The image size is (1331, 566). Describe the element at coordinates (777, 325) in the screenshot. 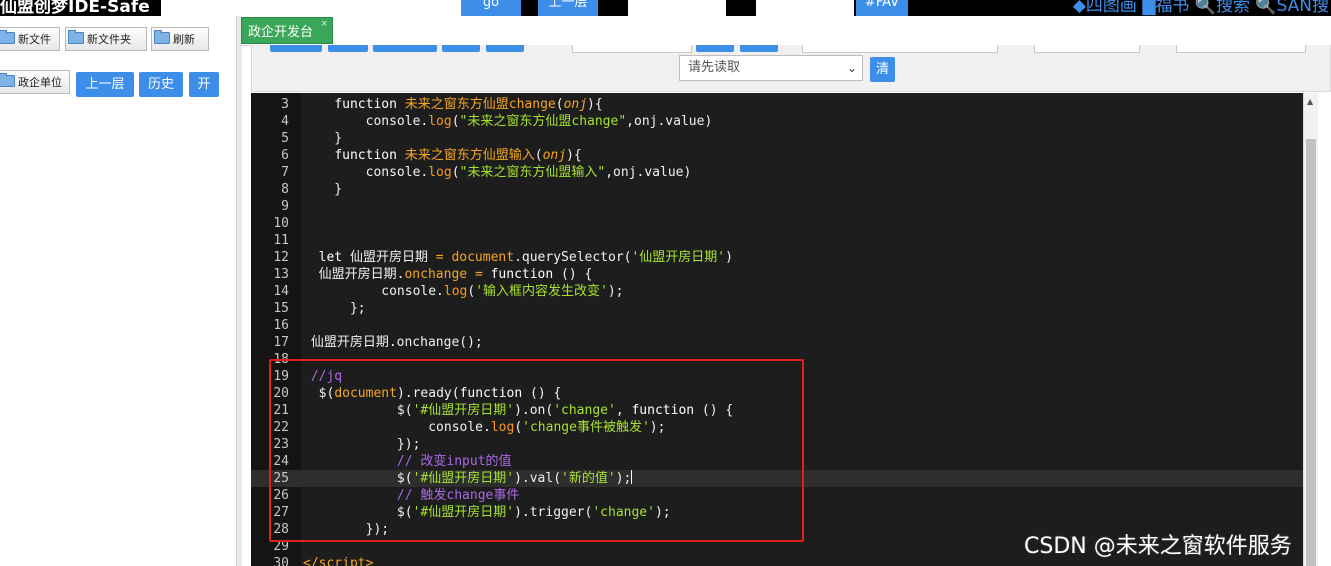

I see `code-line: 16` at that location.